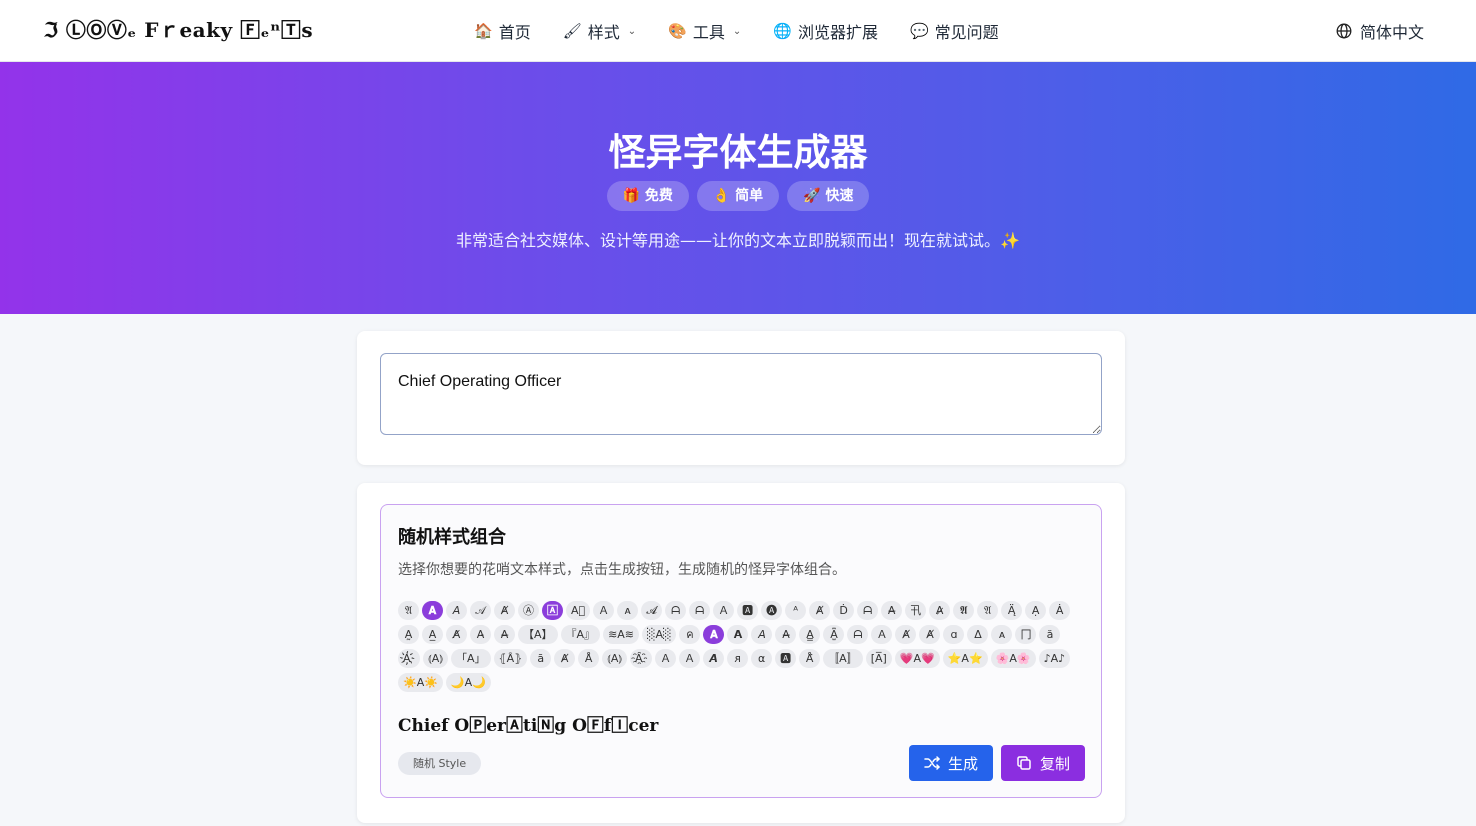  What do you see at coordinates (752, 31) in the screenshot?
I see `nav-links: 🏠 首页 🖌 样式 ⌄ 🎨 工具 ⌄ 🌐 浏览器扩展 💬 常见问题` at bounding box center [752, 31].